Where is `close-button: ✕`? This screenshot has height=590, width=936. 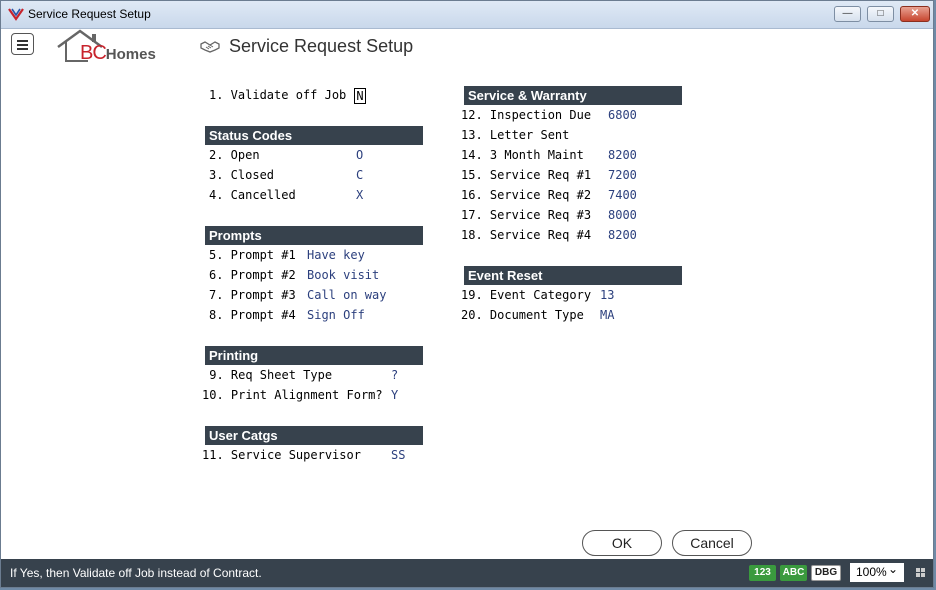 close-button: ✕ is located at coordinates (915, 14).